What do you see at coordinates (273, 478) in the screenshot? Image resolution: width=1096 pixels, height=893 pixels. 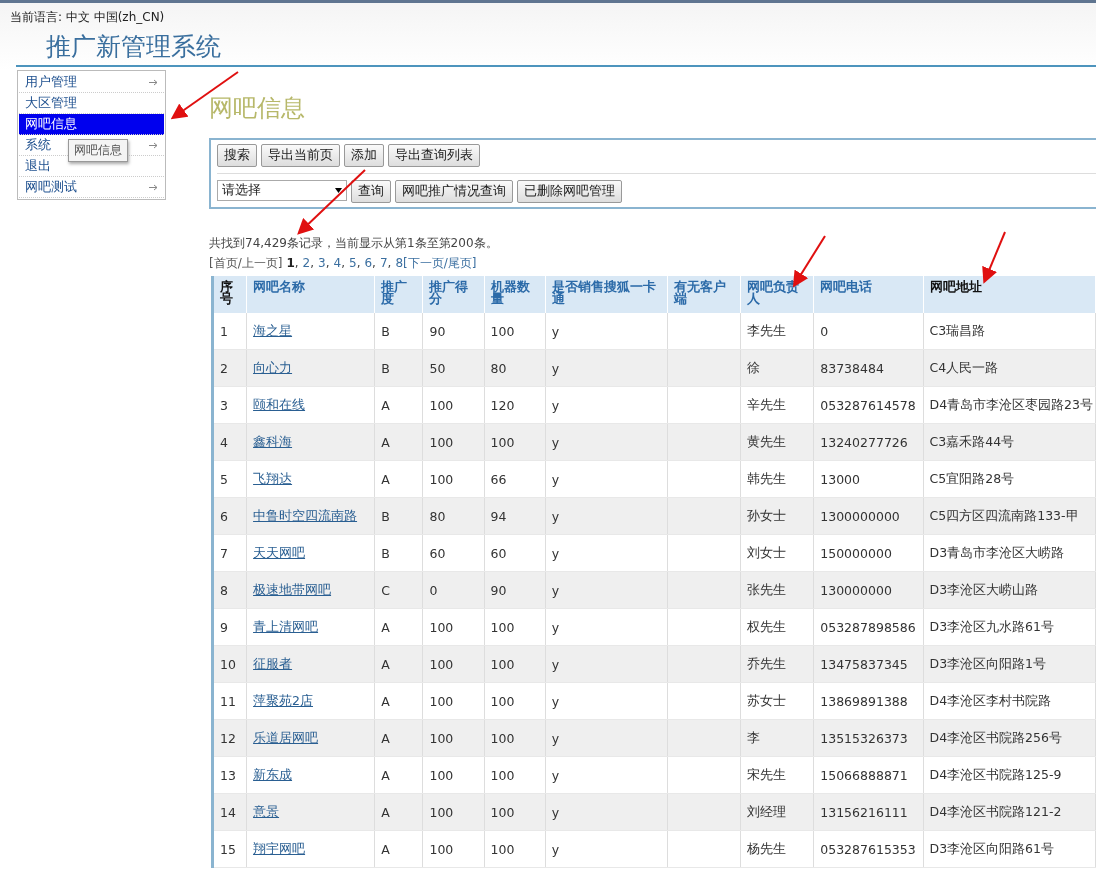 I see `name-link: 飞翔达` at bounding box center [273, 478].